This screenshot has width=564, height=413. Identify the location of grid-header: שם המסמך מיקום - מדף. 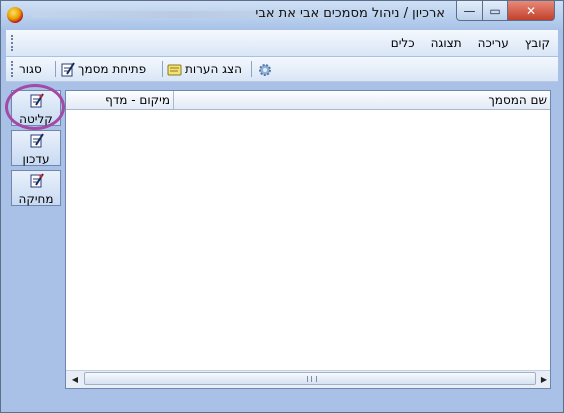
(308, 100).